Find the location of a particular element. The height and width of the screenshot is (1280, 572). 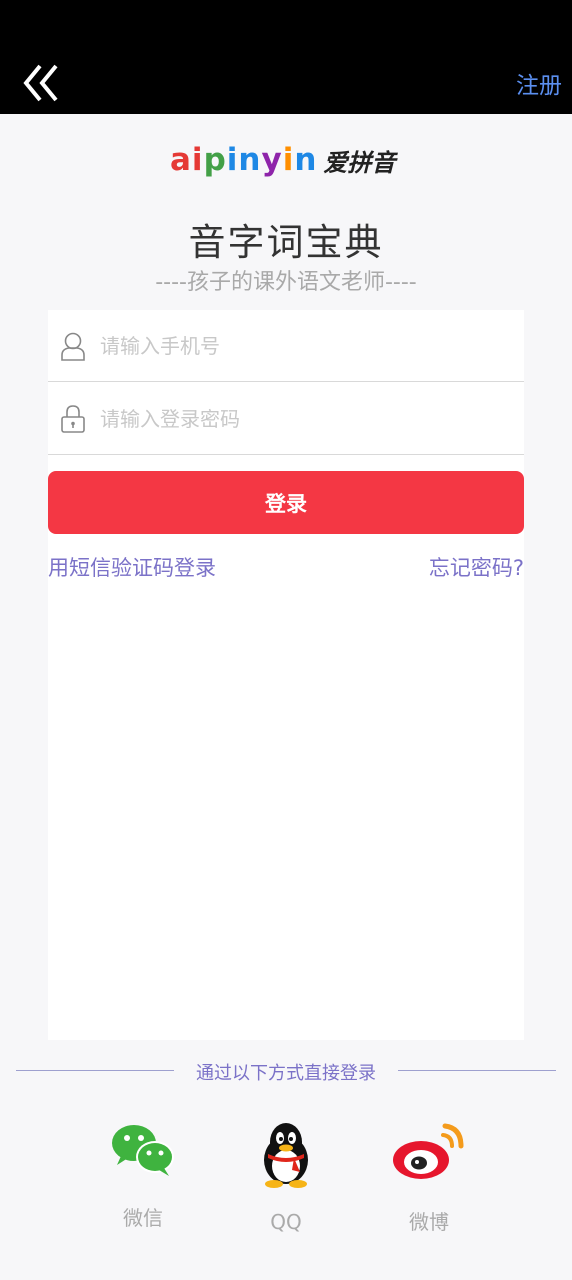

register-link: 注册 is located at coordinates (539, 83).